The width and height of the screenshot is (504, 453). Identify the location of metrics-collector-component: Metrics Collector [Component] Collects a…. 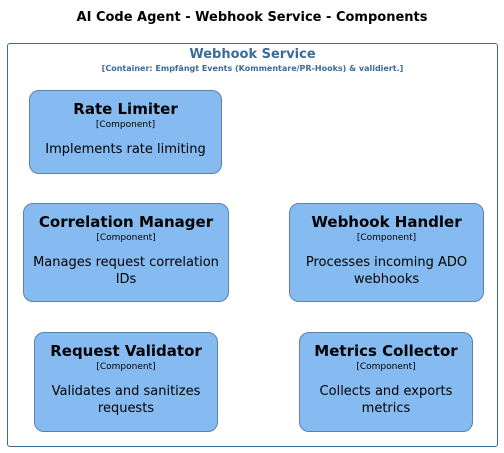
(386, 382).